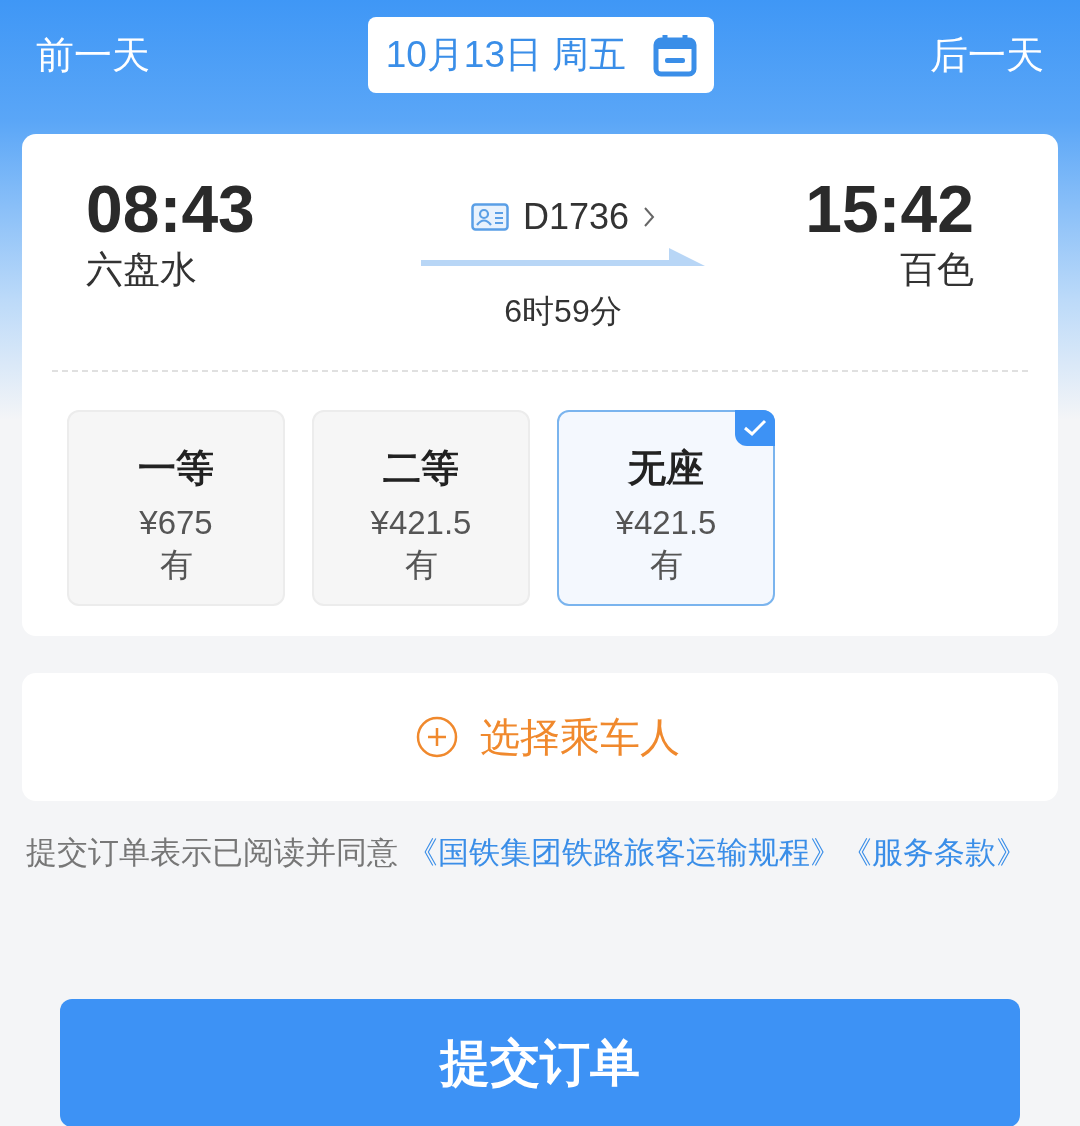  What do you see at coordinates (649, 217) in the screenshot?
I see `chevron-icon` at bounding box center [649, 217].